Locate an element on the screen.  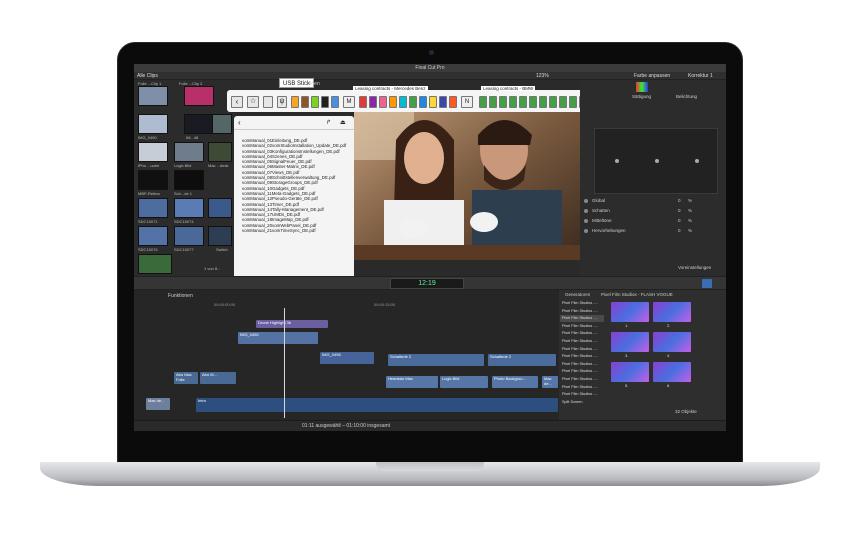
color-board is located at coordinates (656, 161).